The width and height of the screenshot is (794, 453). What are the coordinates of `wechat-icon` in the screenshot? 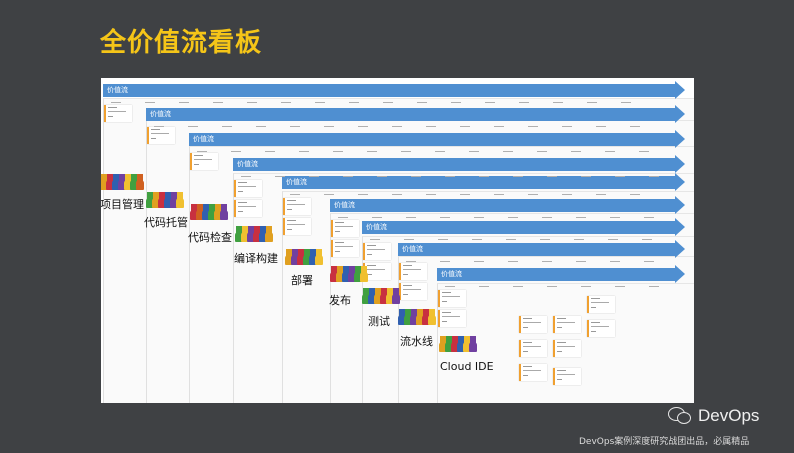 It's located at (680, 415).